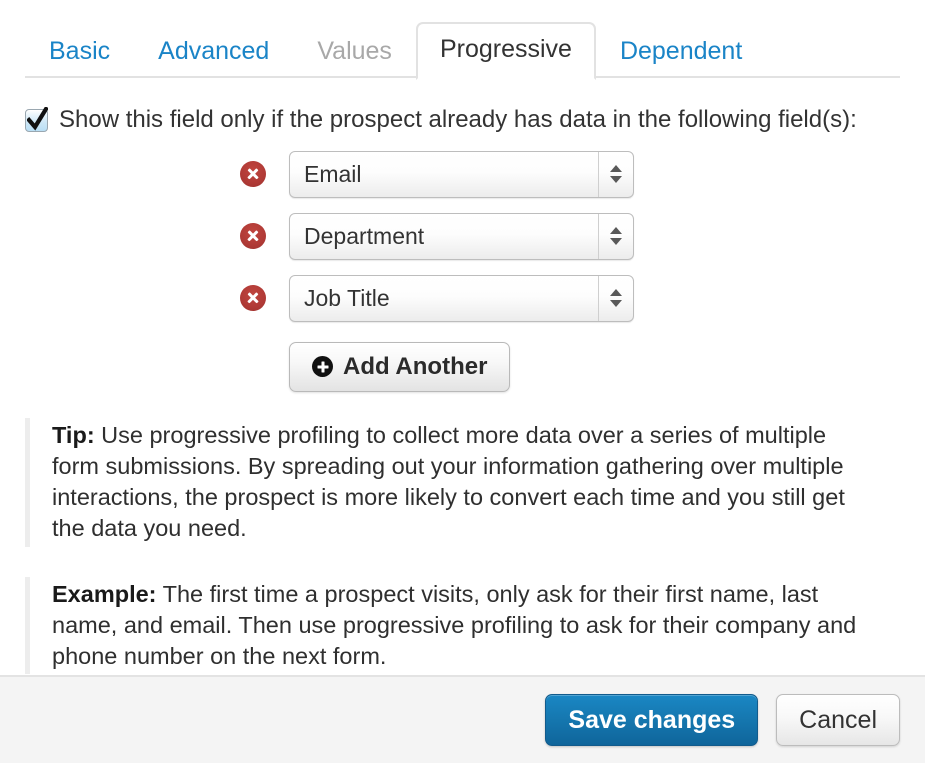 This screenshot has width=925, height=763. I want to click on tab-dependent: Dependent, so click(681, 57).